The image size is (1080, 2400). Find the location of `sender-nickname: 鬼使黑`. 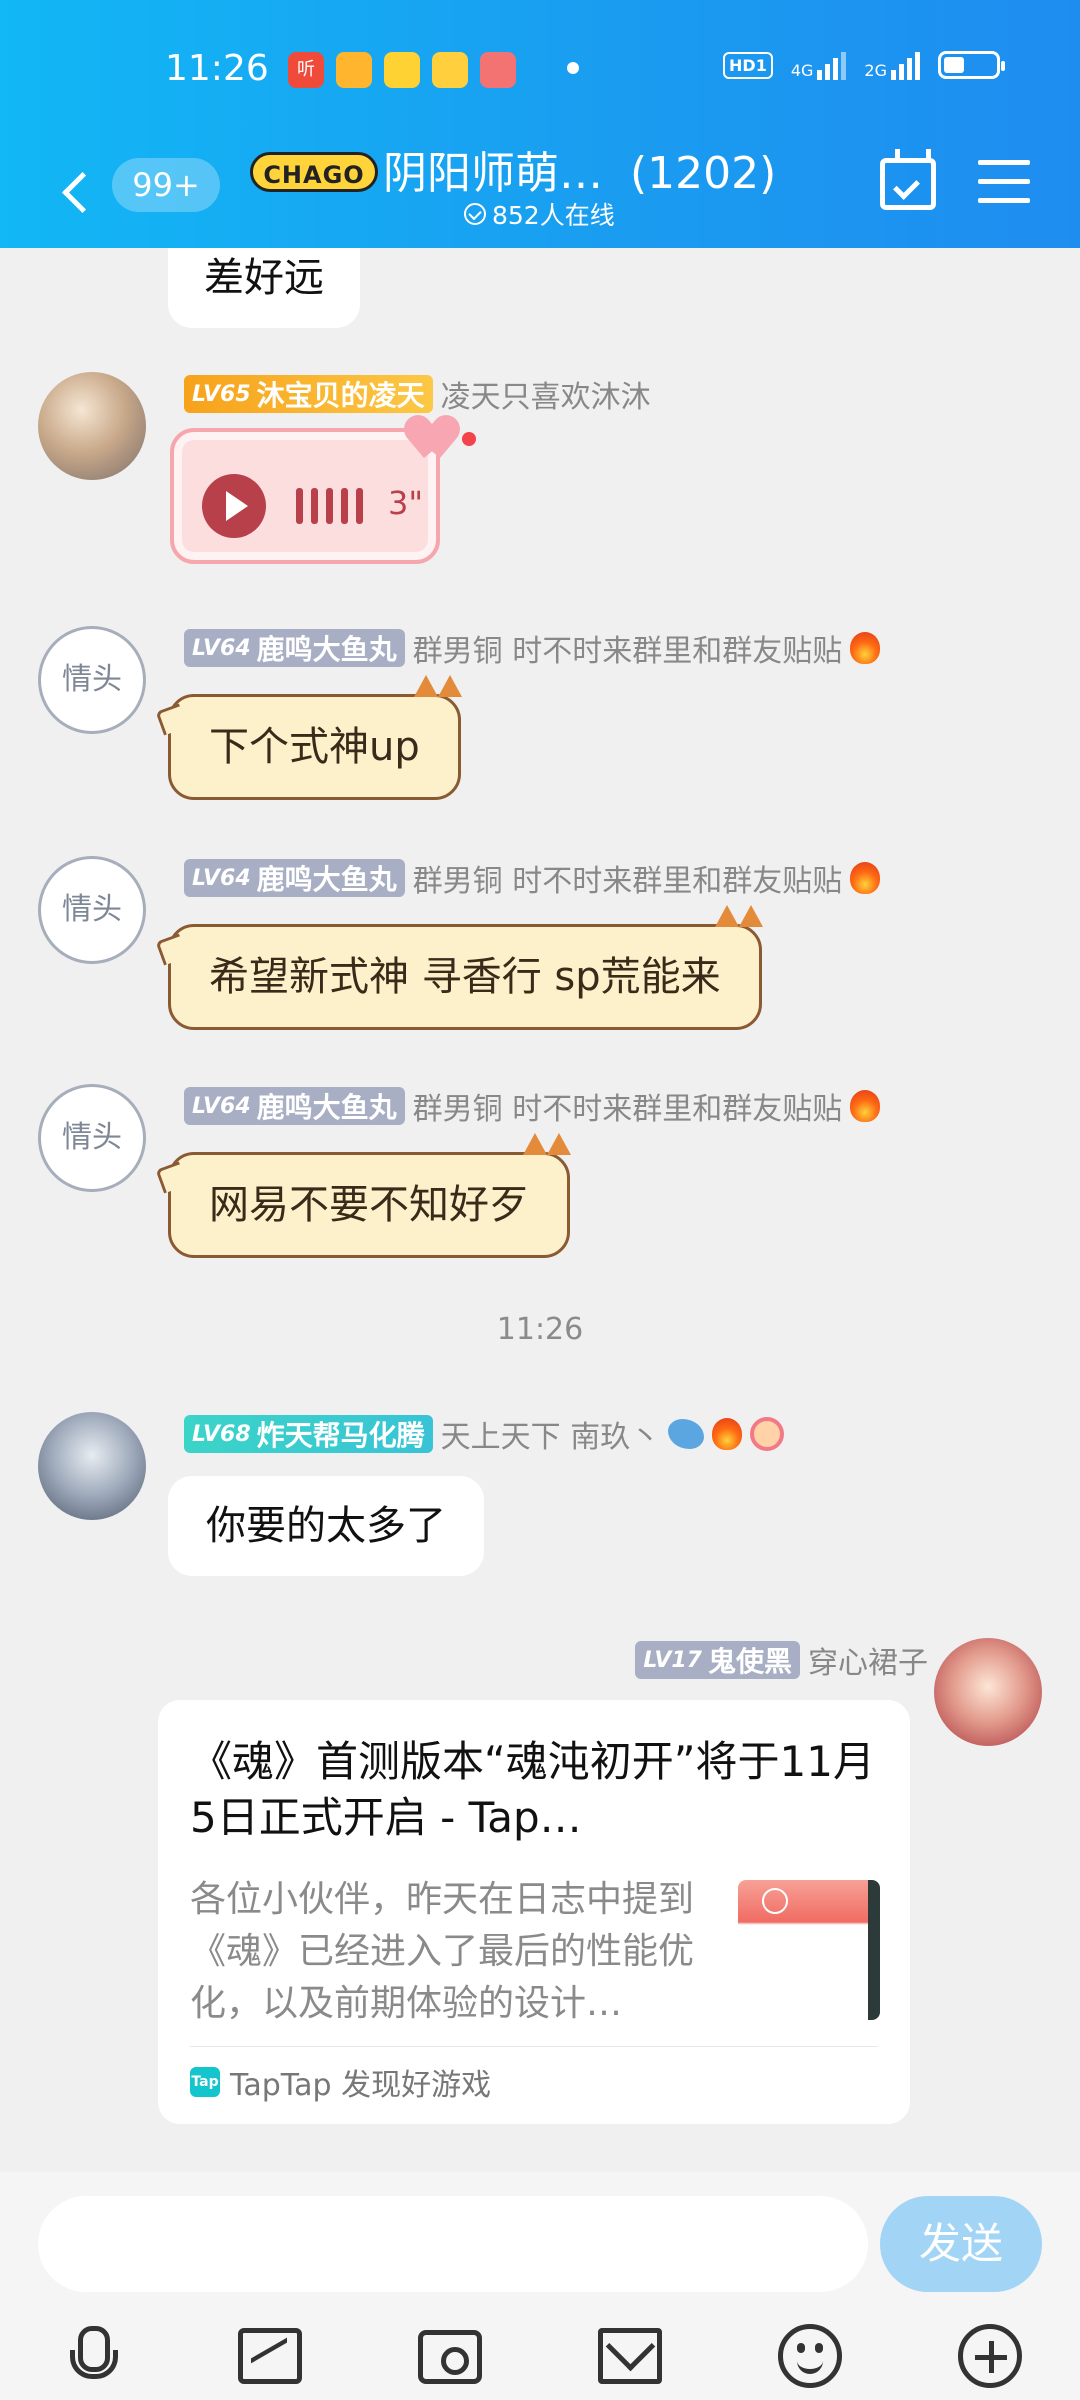

sender-nickname: 鬼使黑 is located at coordinates (750, 1660).